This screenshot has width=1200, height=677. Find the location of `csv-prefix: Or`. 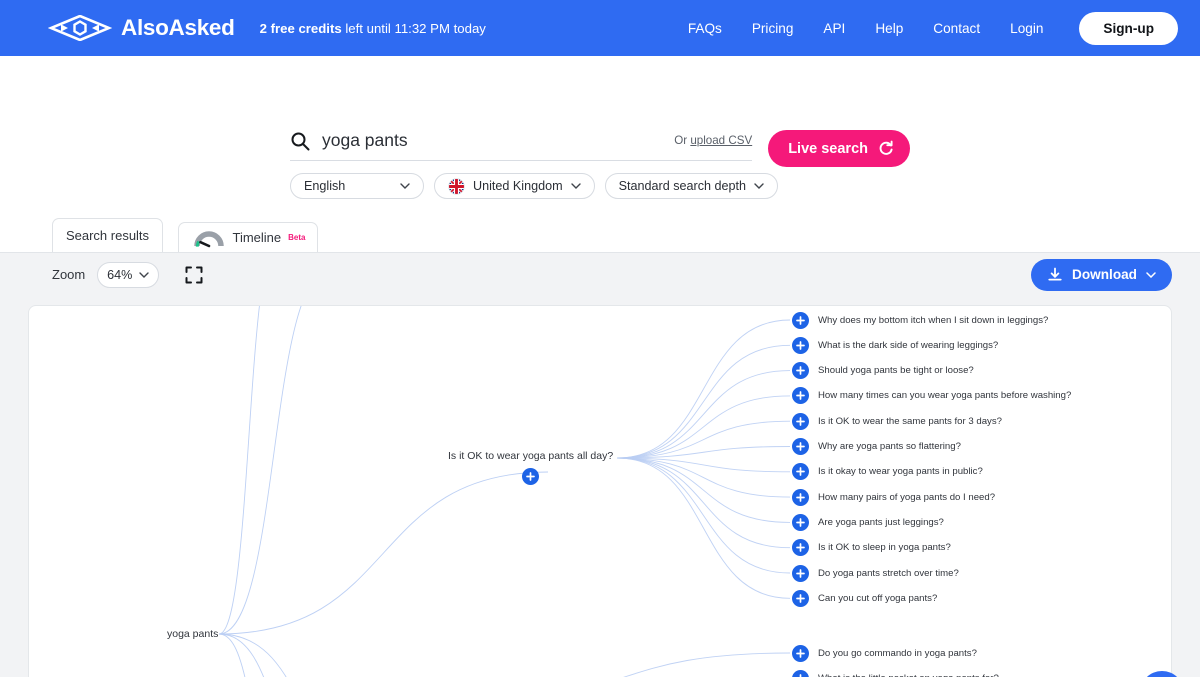

csv-prefix: Or is located at coordinates (682, 140).